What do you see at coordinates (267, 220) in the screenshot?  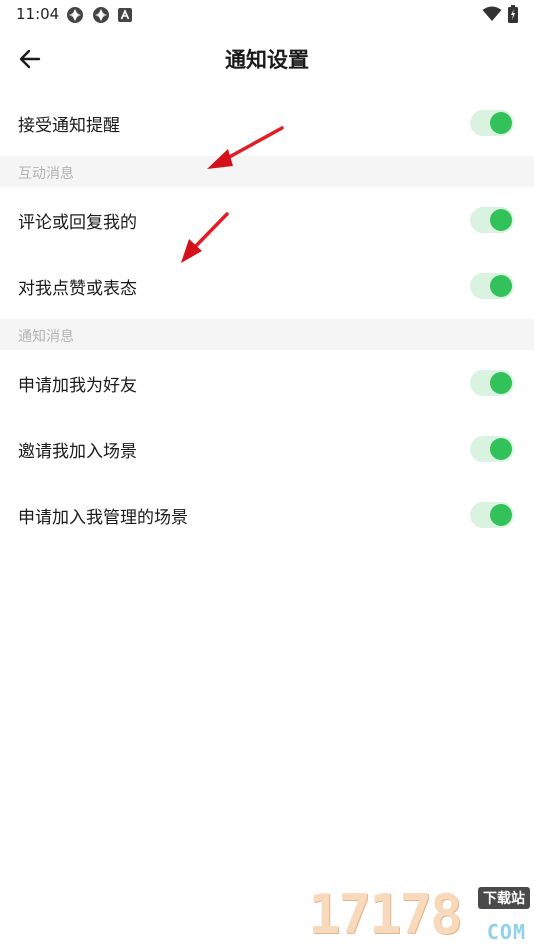 I see `setting-row-comments-replies: 评论或回复我的` at bounding box center [267, 220].